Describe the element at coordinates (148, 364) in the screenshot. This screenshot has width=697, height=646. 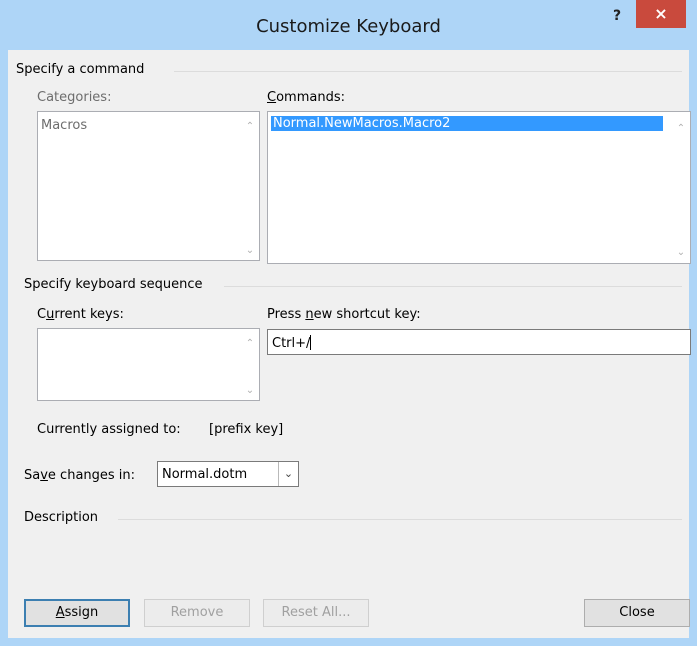
I see `current-keys-listbox: ⌃ ⌄` at that location.